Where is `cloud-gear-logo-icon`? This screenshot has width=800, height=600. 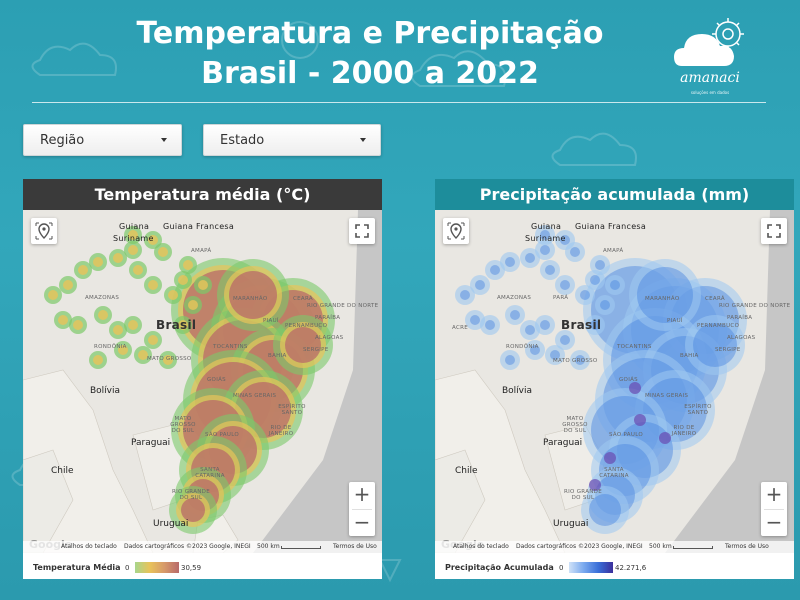 cloud-gear-logo-icon is located at coordinates (709, 42).